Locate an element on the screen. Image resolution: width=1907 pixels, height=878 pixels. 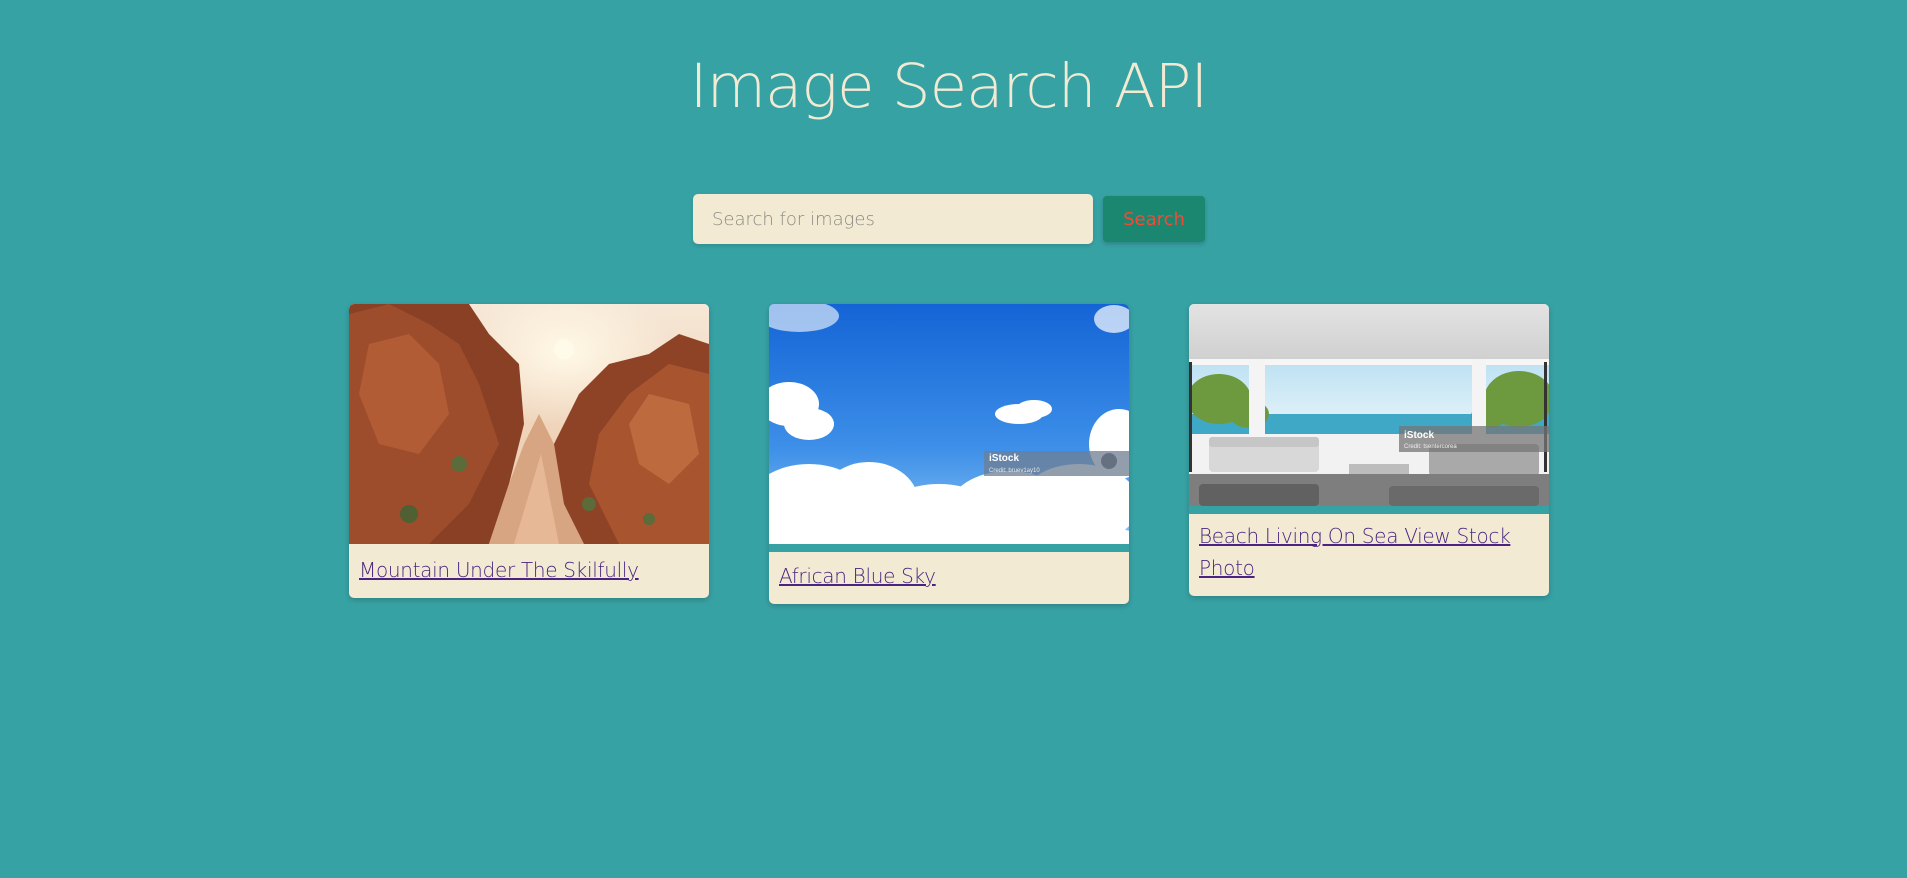
result-card: Mountain Under The Skilfully is located at coordinates (529, 451).